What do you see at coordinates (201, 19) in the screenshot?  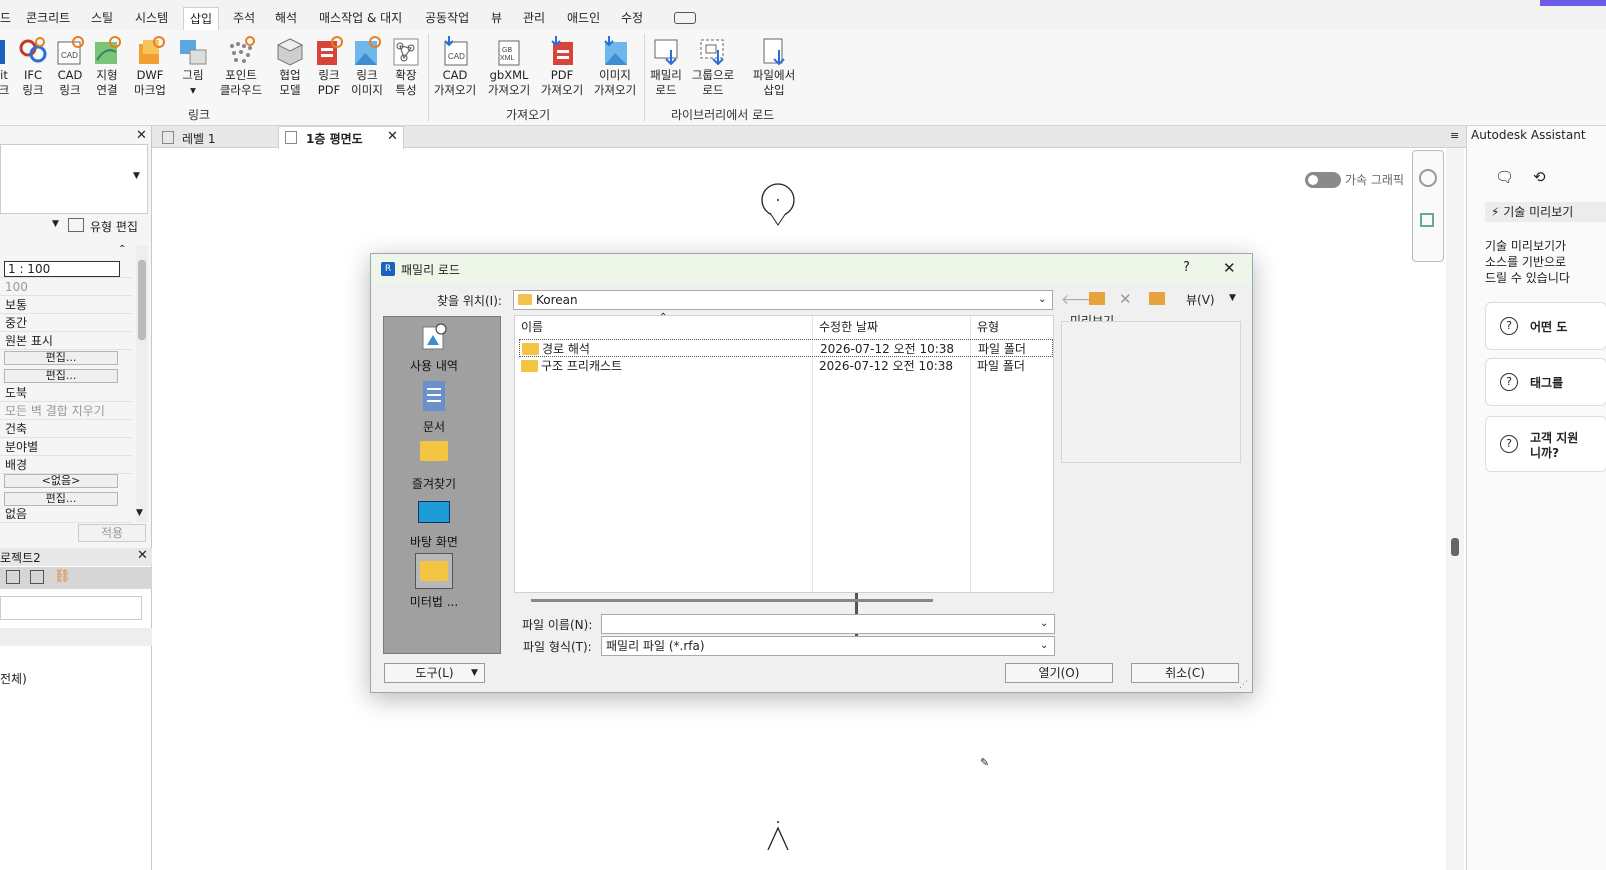 I see `menu-tab-insert: 삽입` at bounding box center [201, 19].